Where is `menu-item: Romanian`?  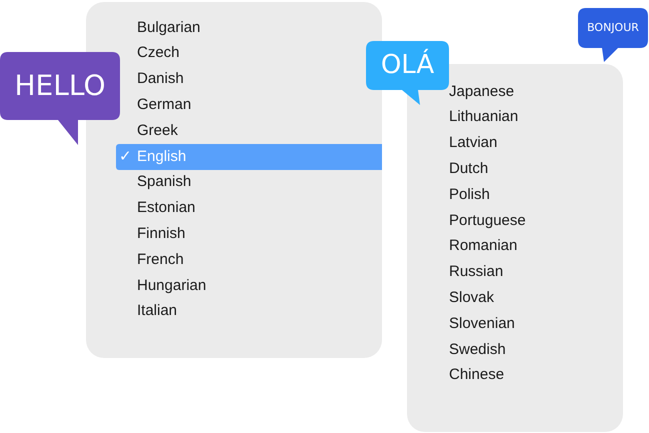 menu-item: Romanian is located at coordinates (483, 247).